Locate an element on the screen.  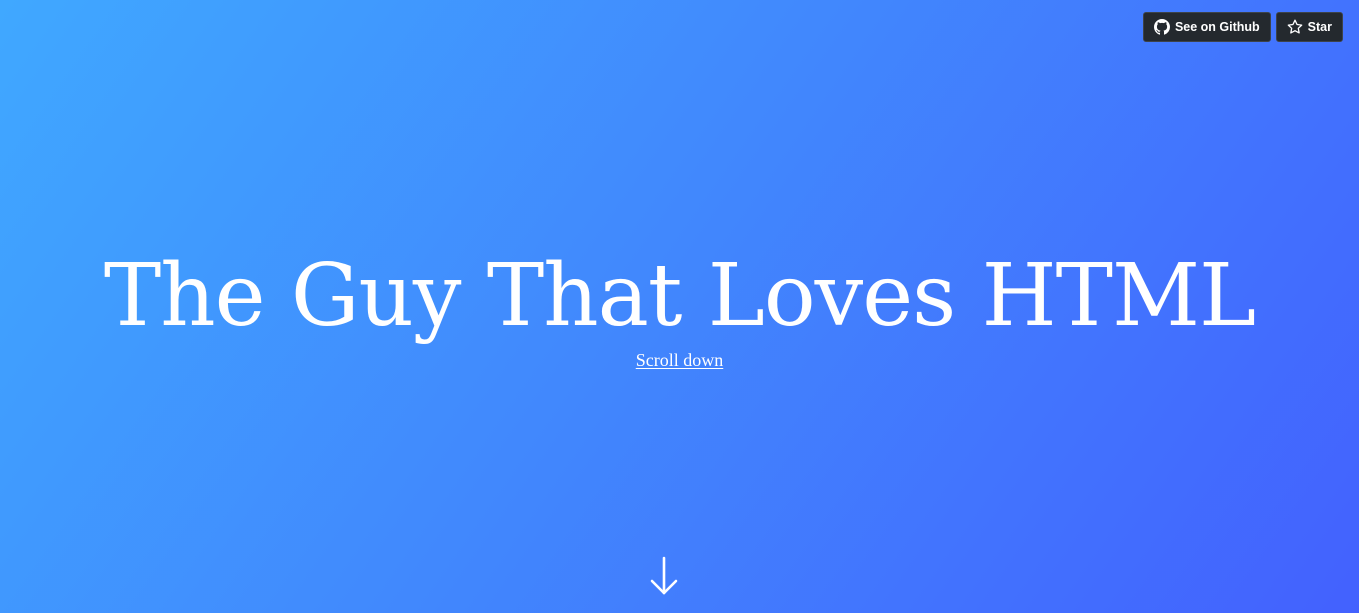
see-on-github-button: See on Github is located at coordinates (1206, 27).